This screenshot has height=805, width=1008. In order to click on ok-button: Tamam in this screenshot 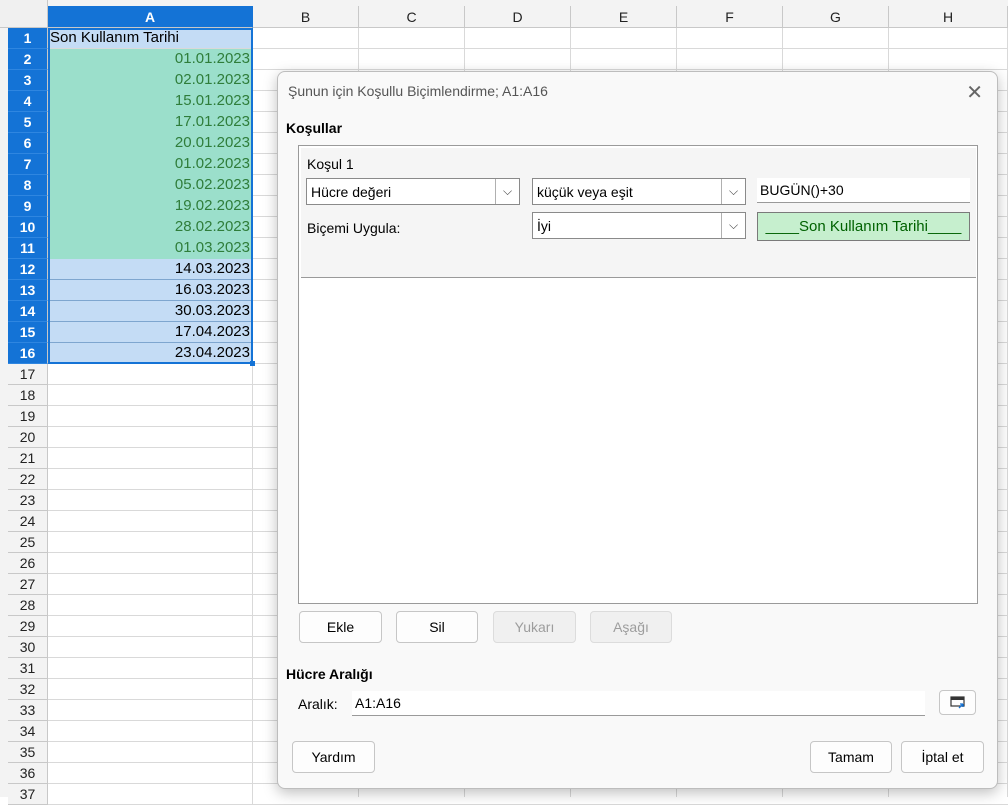, I will do `click(851, 757)`.